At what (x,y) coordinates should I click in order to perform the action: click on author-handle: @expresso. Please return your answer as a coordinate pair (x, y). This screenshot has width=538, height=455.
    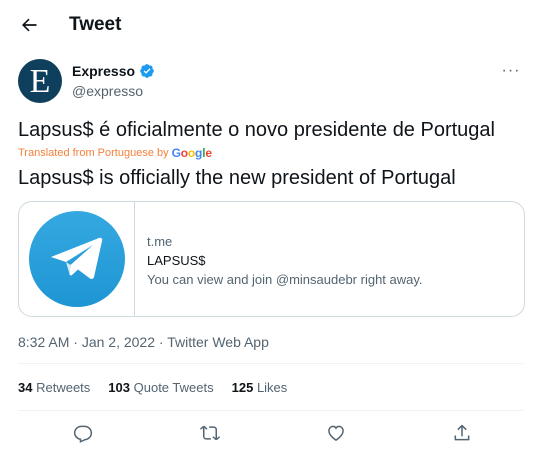
    Looking at the image, I should click on (108, 91).